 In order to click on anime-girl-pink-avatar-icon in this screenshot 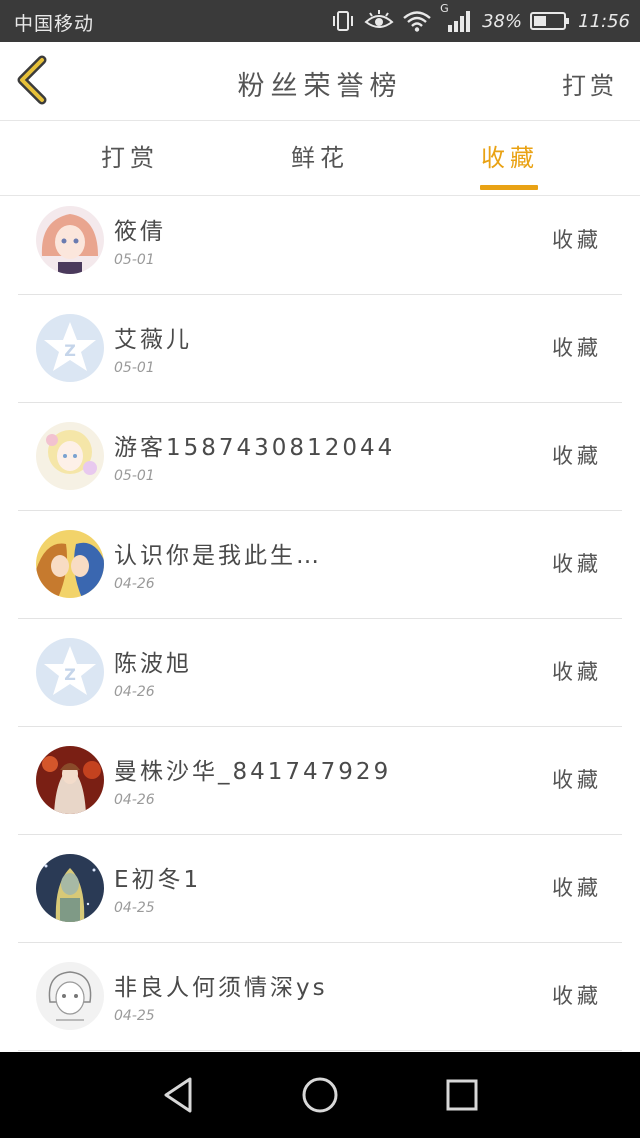, I will do `click(70, 240)`.